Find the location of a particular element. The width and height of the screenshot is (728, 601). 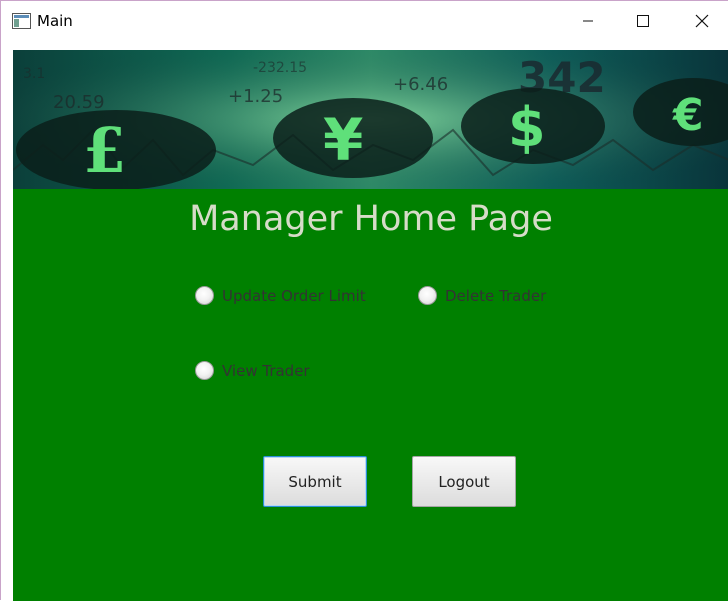

logout-button: Logout is located at coordinates (464, 481).